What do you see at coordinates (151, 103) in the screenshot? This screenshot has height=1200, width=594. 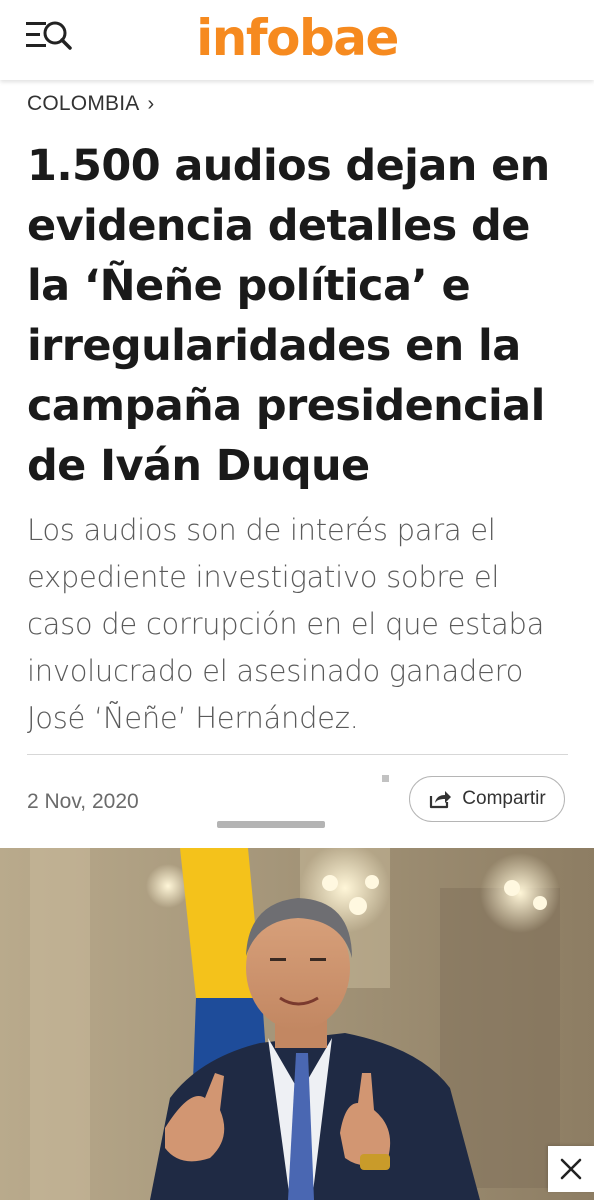 I see `chevron-right-icon: ›` at bounding box center [151, 103].